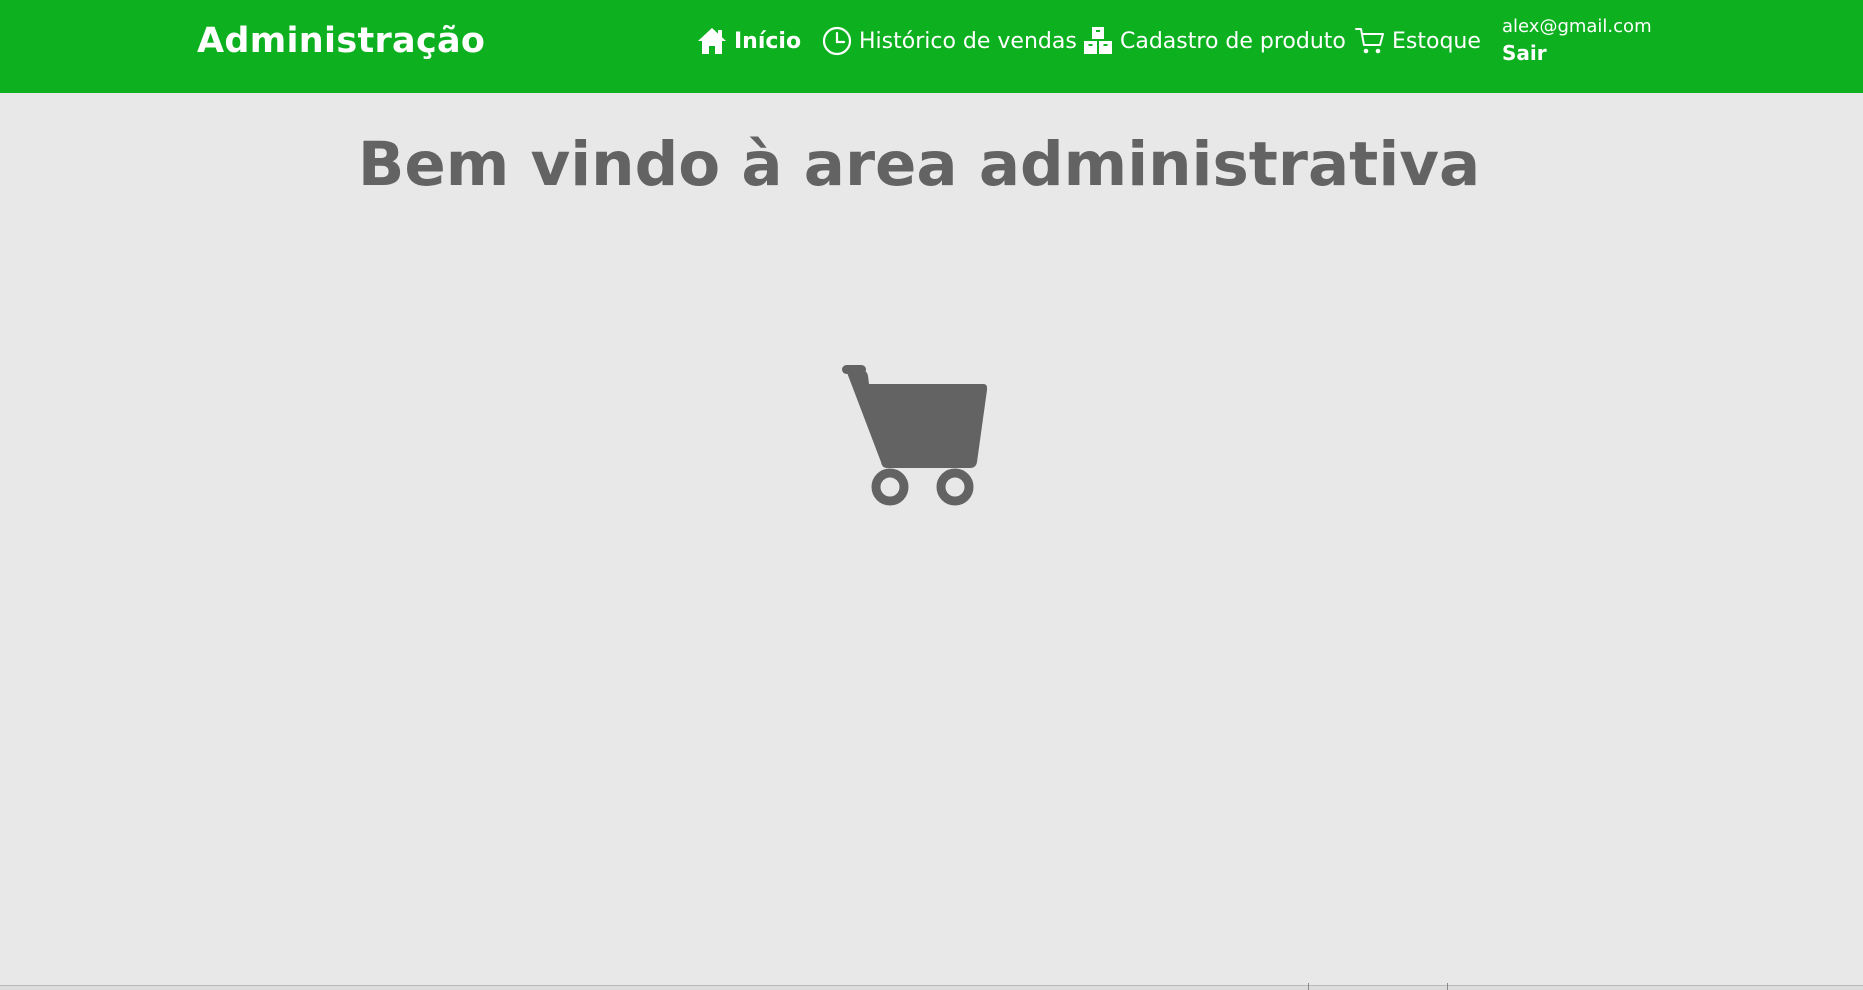 The image size is (1863, 990). Describe the element at coordinates (1370, 41) in the screenshot. I see `cart-outline-icon` at that location.